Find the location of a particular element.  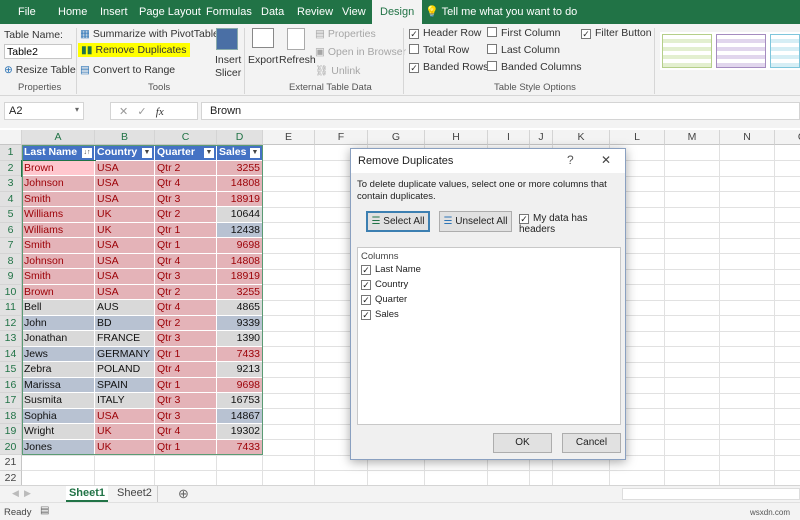

table-cell: AUS is located at coordinates (125, 308).